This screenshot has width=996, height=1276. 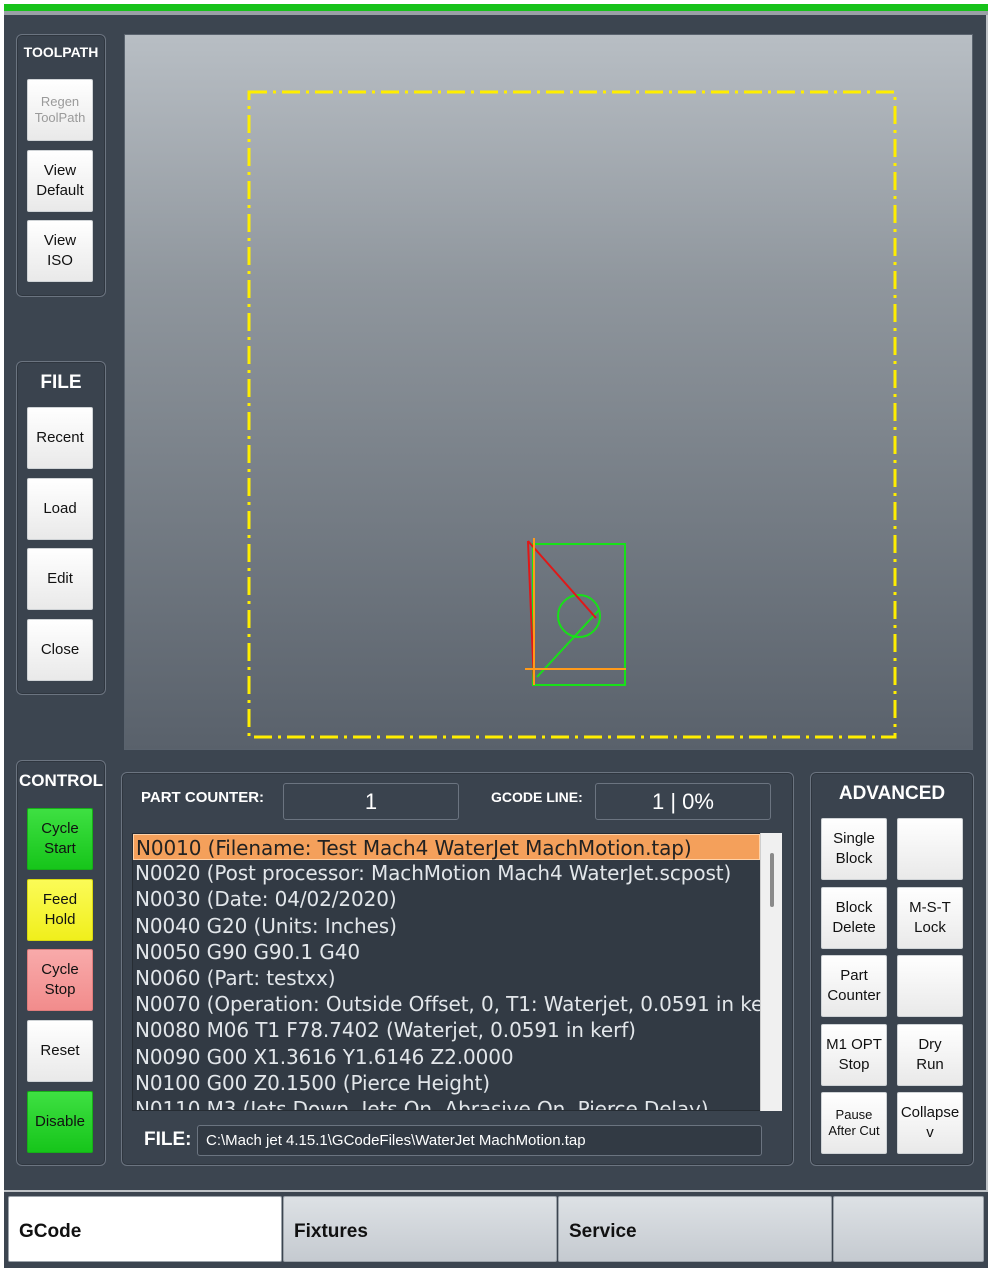 I want to click on control-title: CONTROL, so click(x=61, y=780).